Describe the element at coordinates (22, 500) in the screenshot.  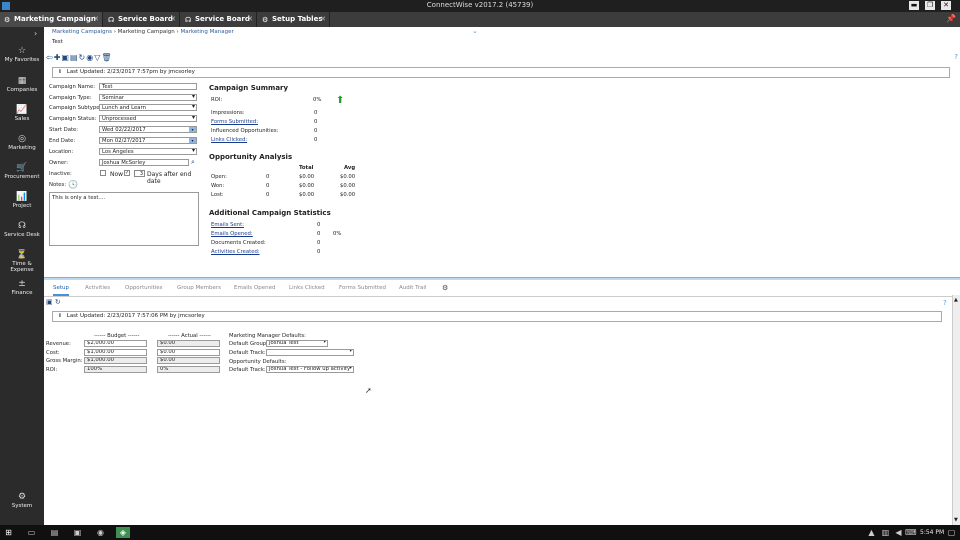
I see `sidebar-item-system: ⚙ System` at that location.